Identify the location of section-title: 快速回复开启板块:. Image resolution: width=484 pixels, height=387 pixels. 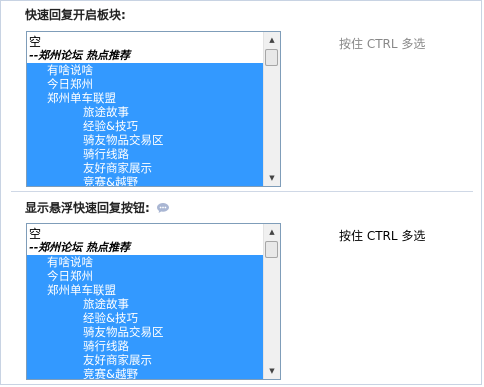
(75, 15).